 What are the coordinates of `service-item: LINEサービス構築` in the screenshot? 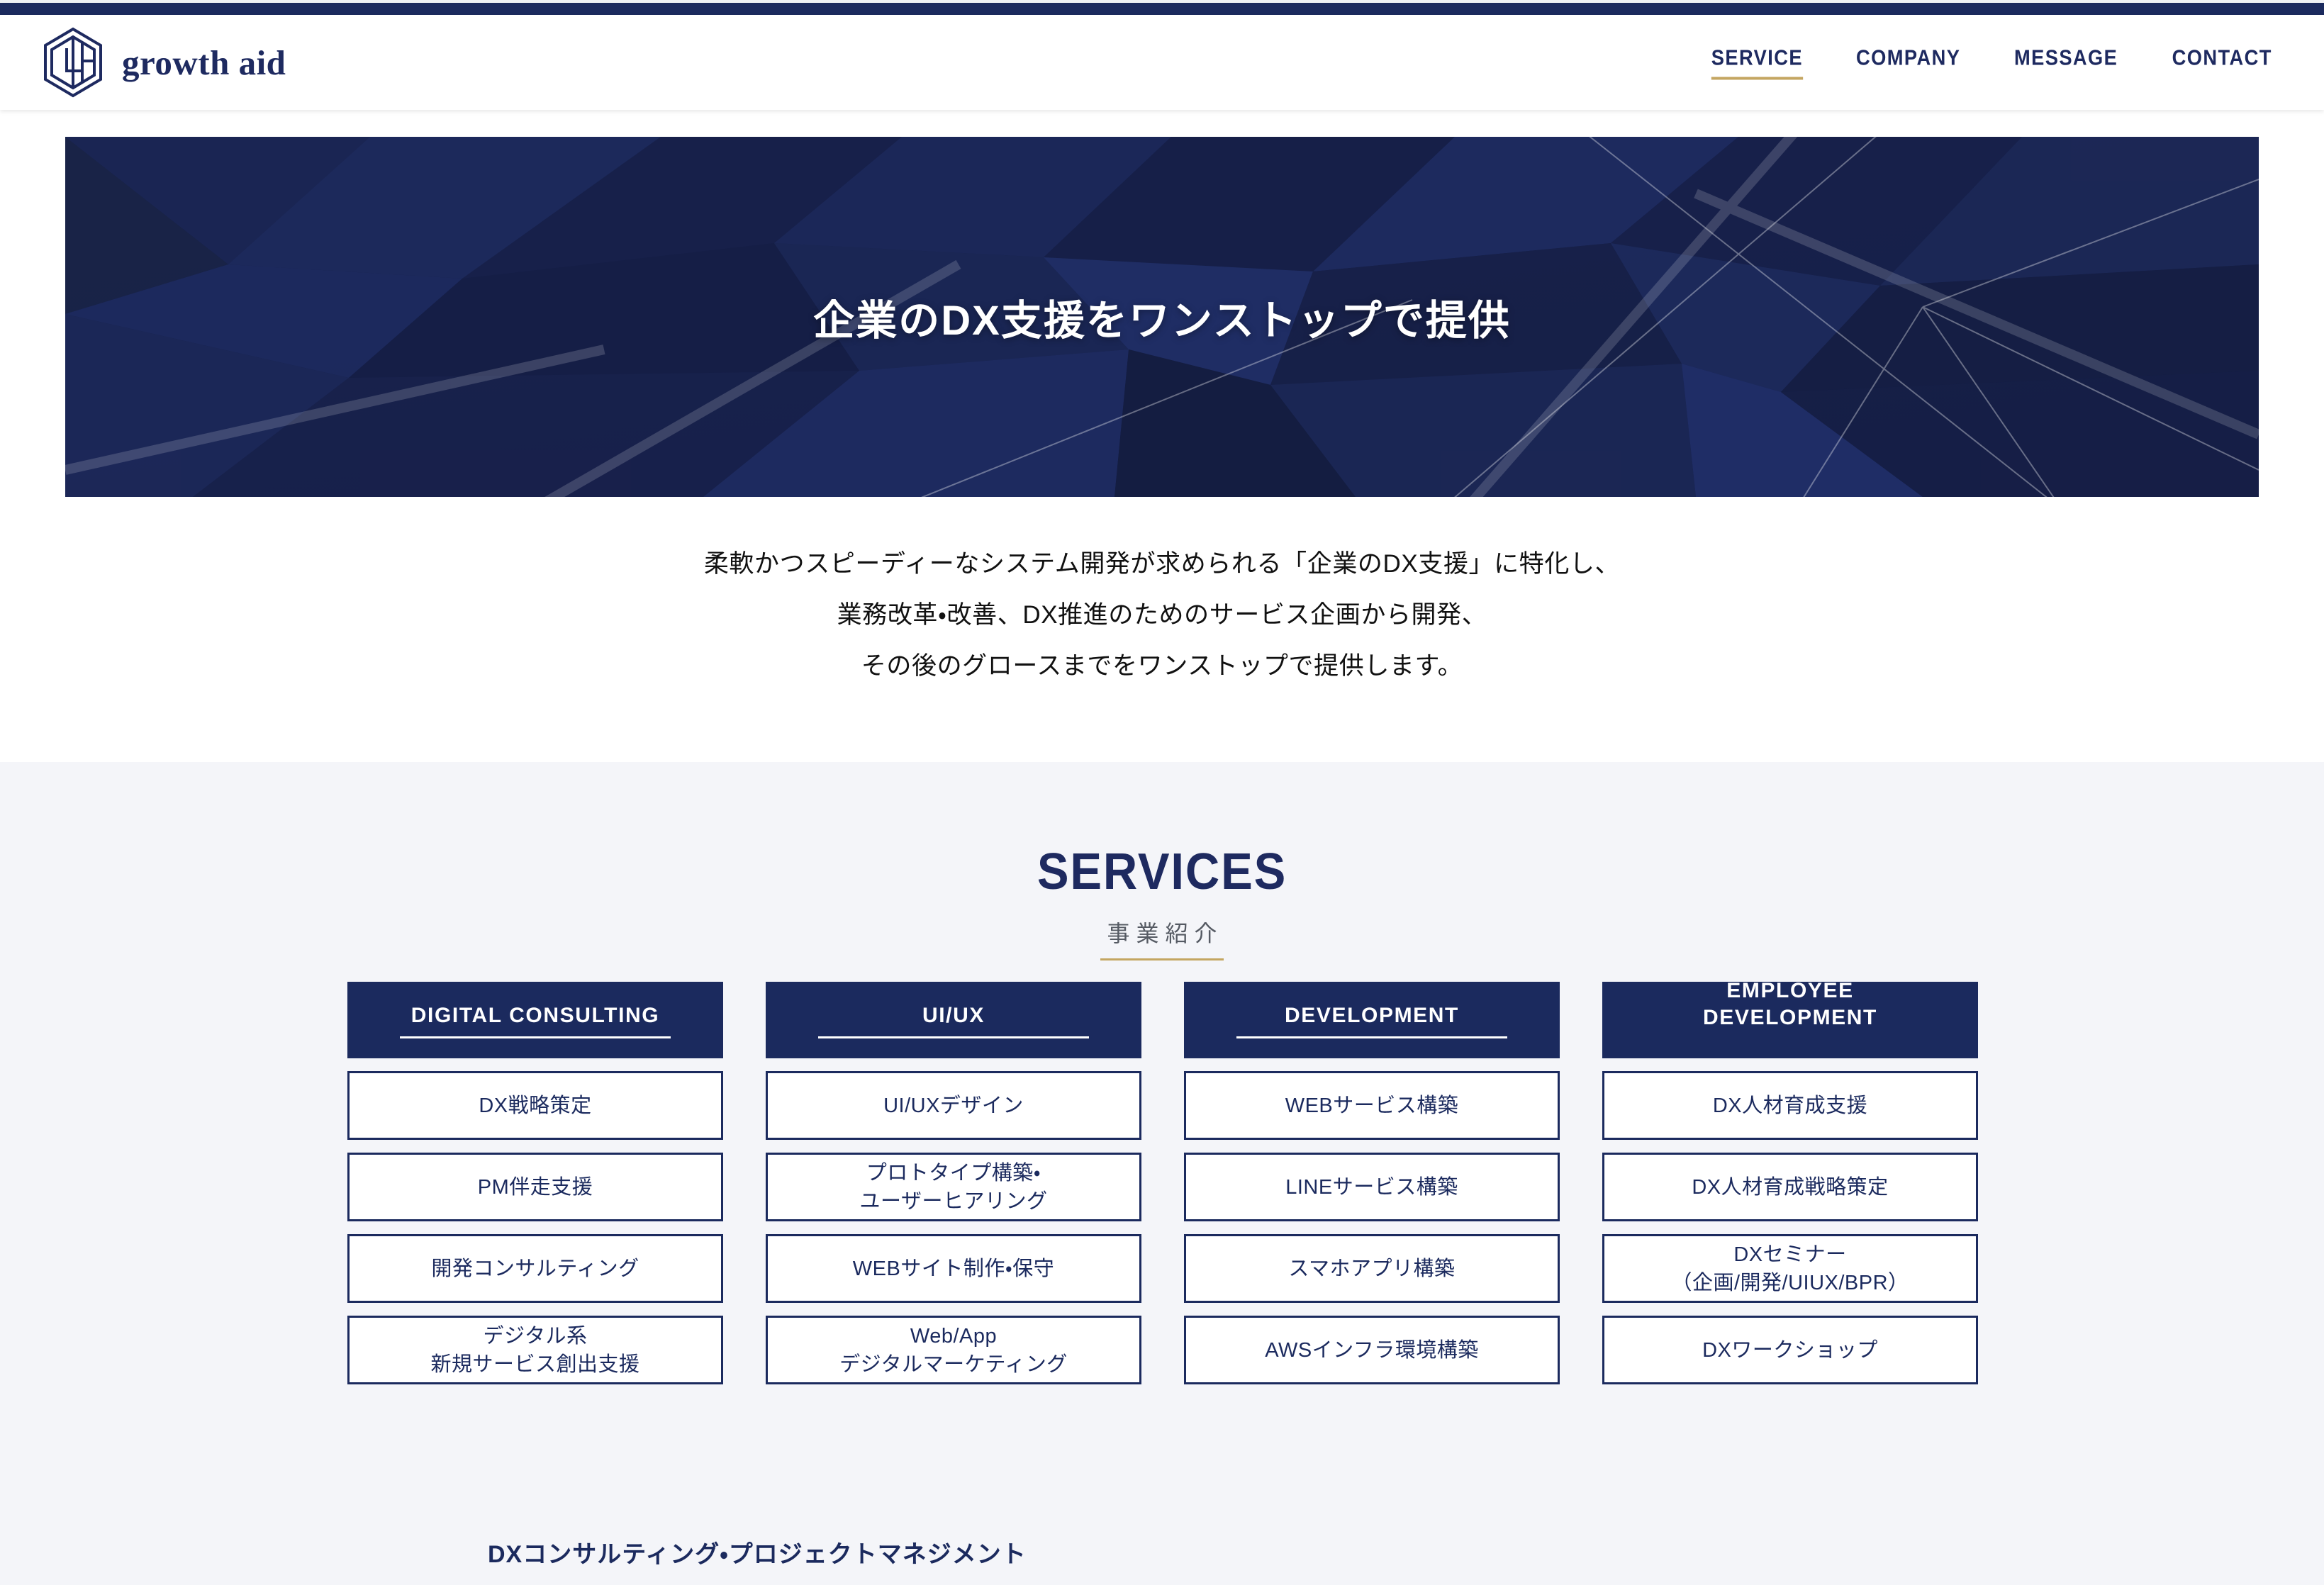 It's located at (1372, 1187).